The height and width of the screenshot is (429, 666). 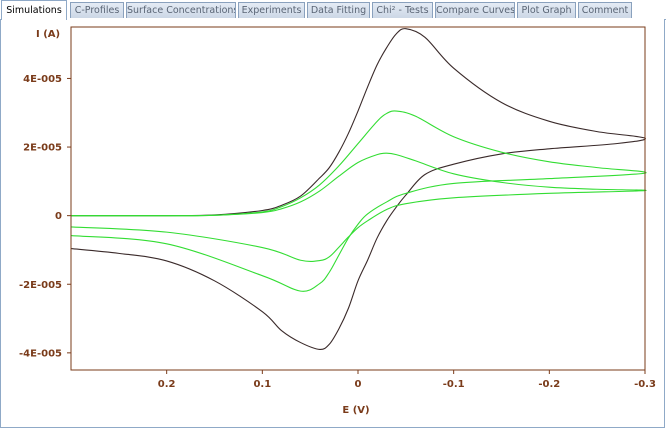 I want to click on x-tick-label: -0.1, so click(x=454, y=384).